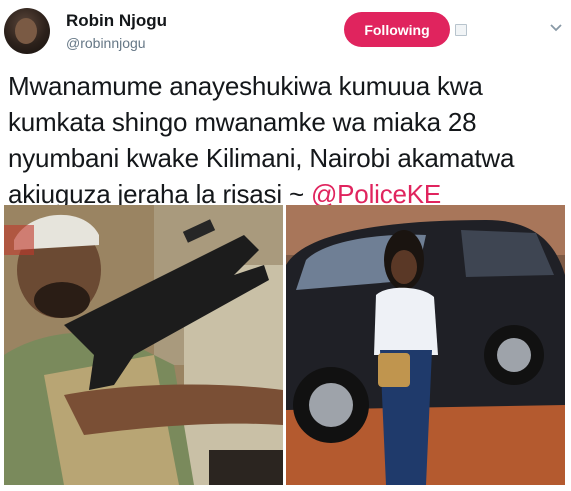 The image size is (571, 491). Describe the element at coordinates (245, 86) in the screenshot. I see `tweet-line: Mwanamume anayeshukiwa kumuua kwa` at that location.